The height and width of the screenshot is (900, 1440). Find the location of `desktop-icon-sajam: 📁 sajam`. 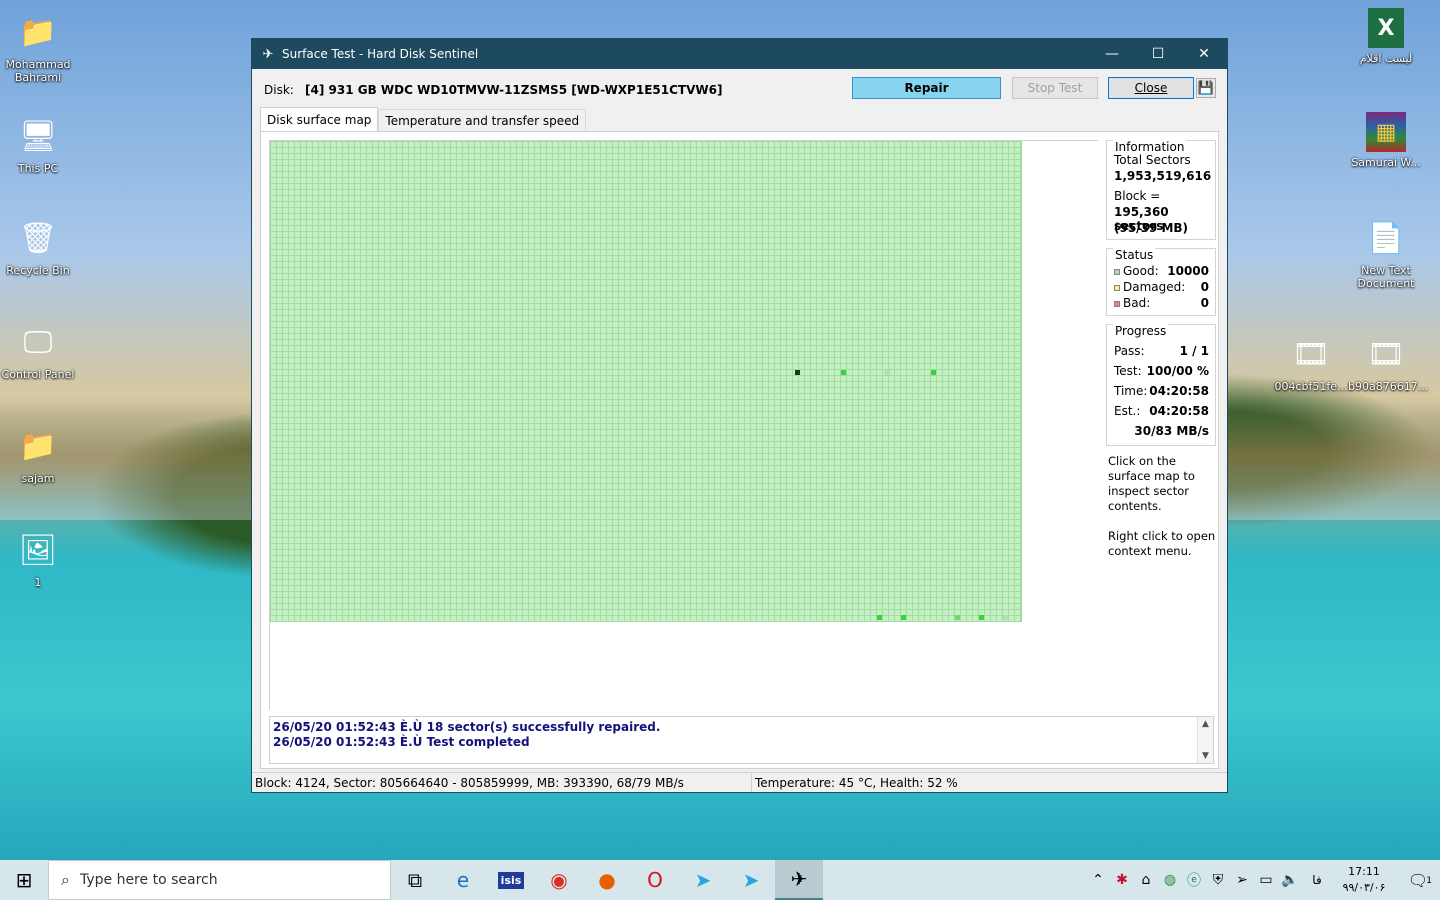

desktop-icon-sajam: 📁 sajam is located at coordinates (38, 454).